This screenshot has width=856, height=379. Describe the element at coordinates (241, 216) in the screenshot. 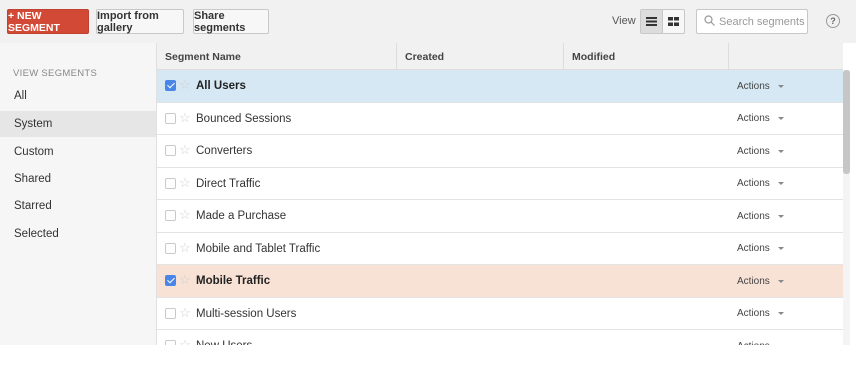

I see `segment-name: Made a Purchase` at that location.